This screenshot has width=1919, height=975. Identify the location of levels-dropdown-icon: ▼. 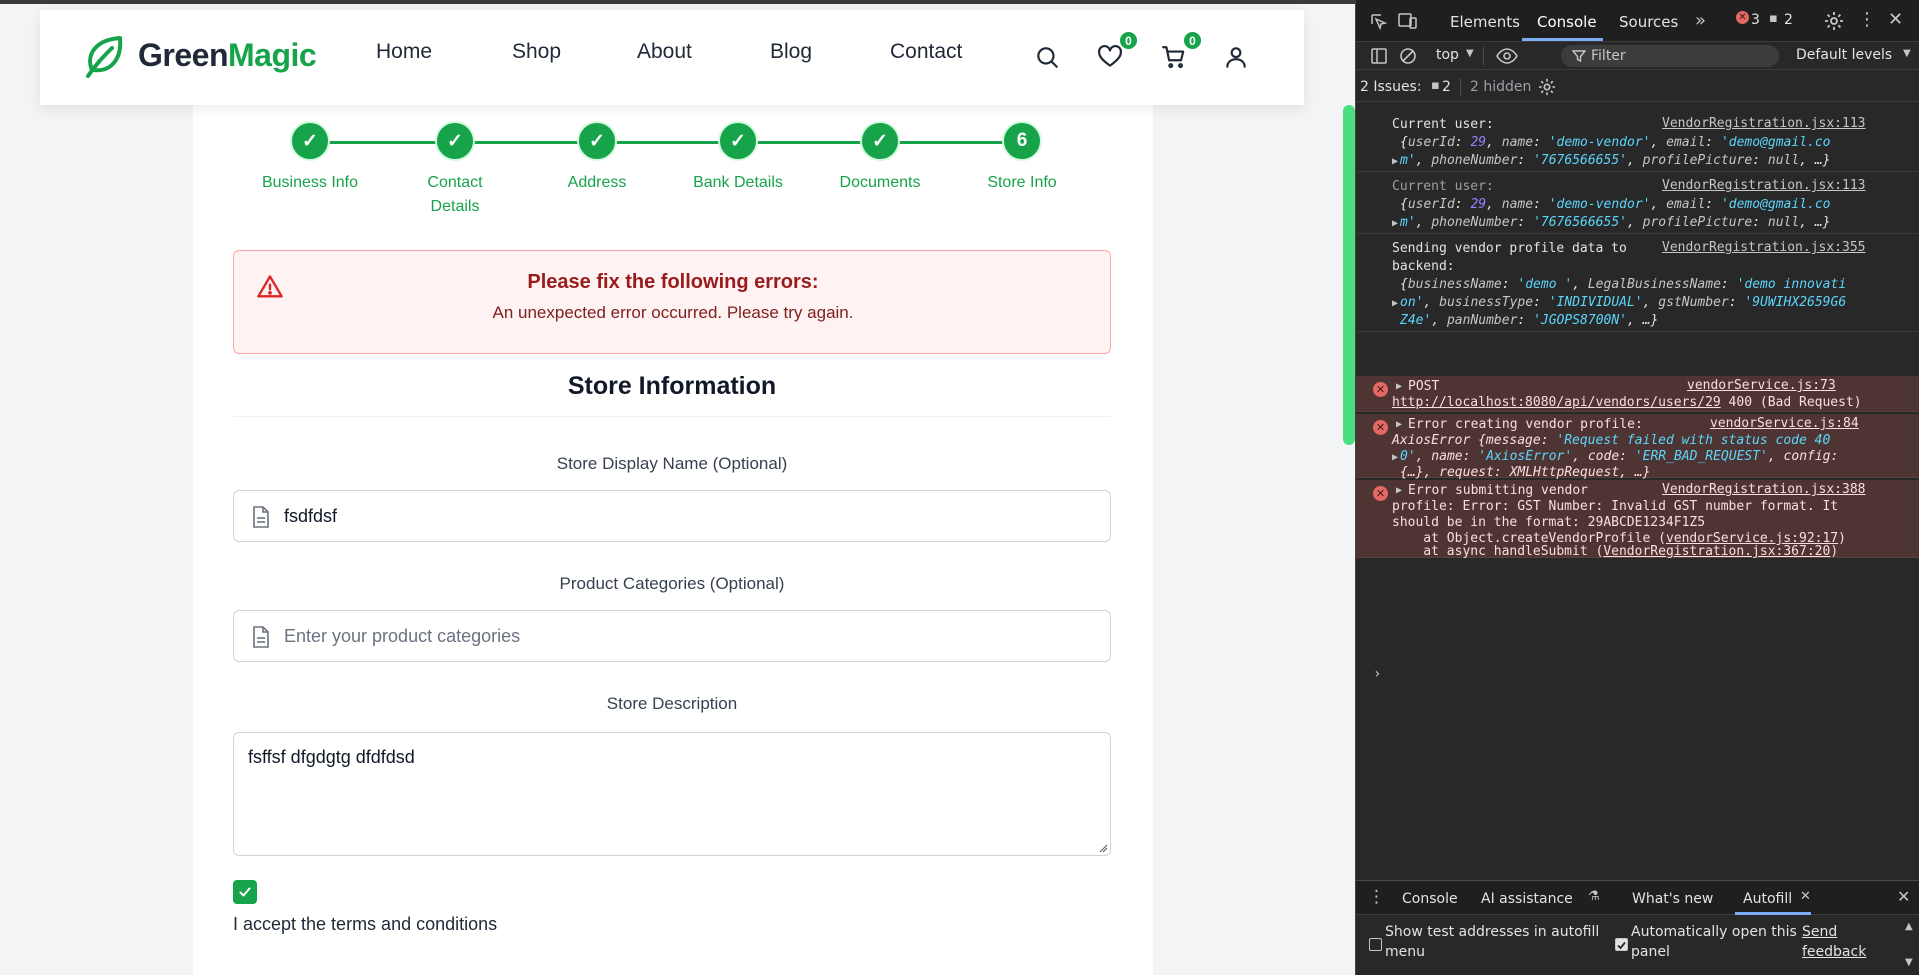
(1907, 53).